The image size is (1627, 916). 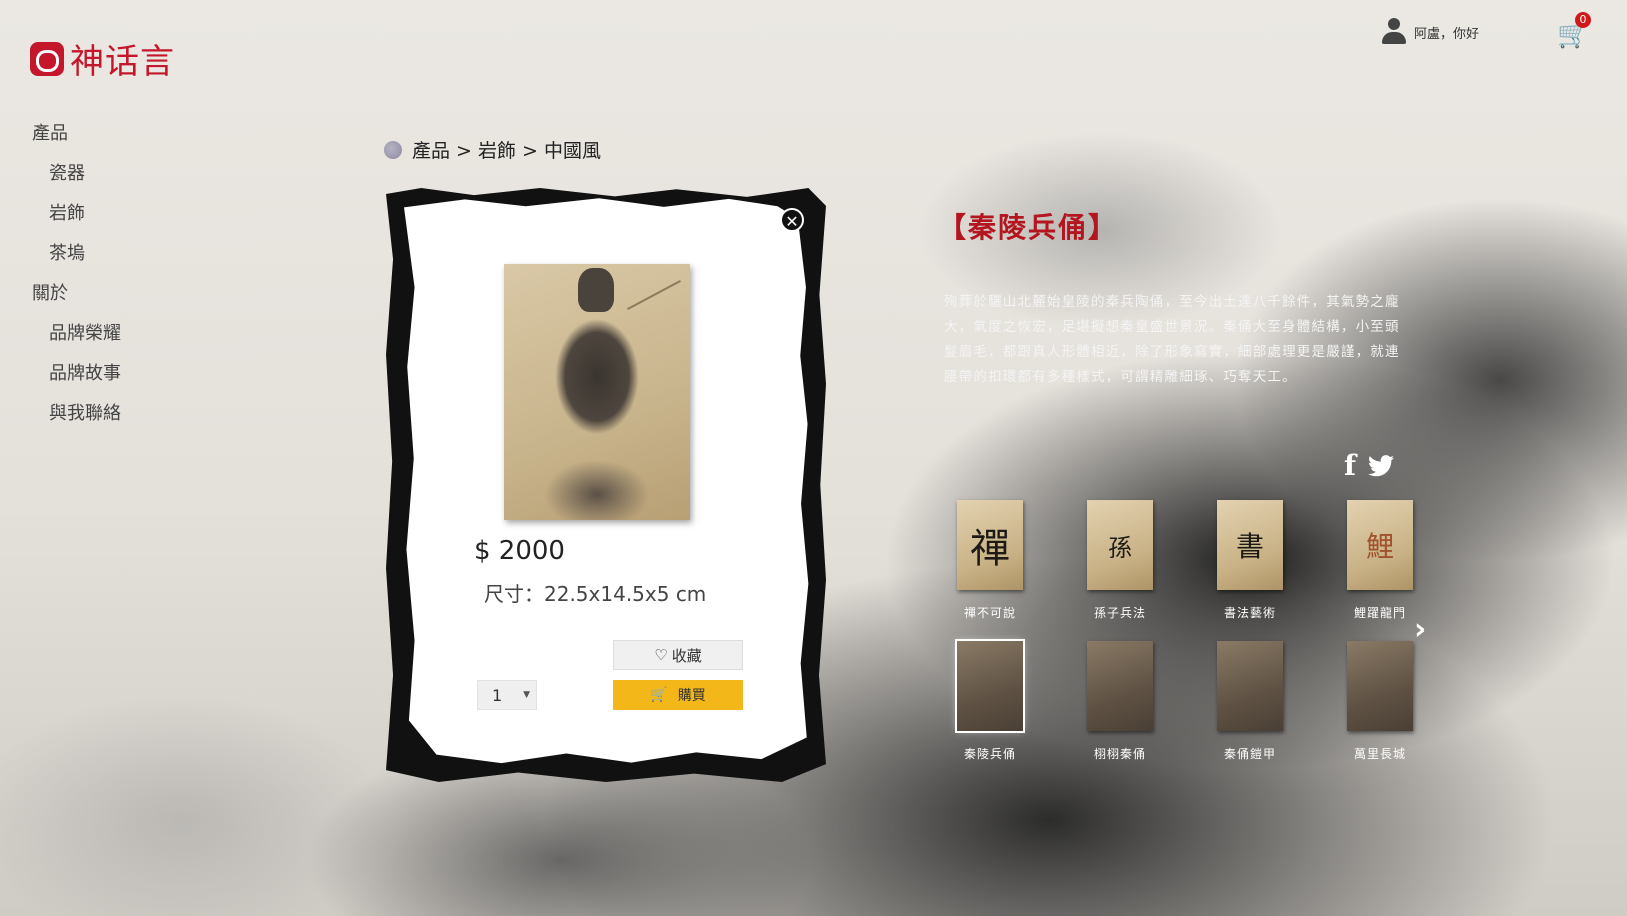 I want to click on thumbnail-item: 孫 孫子兵法, so click(x=1120, y=560).